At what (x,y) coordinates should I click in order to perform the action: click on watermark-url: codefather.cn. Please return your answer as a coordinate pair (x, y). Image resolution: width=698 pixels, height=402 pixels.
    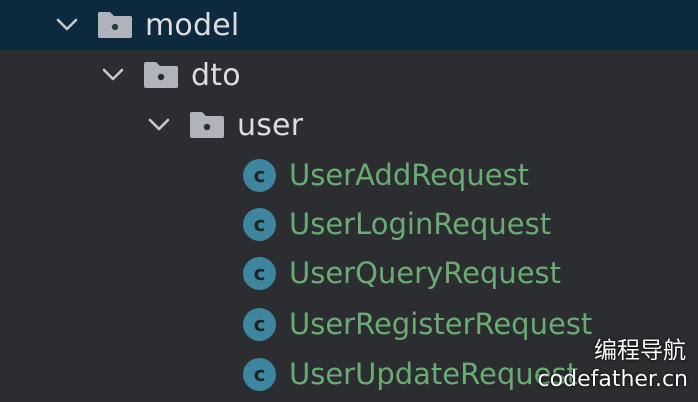
    Looking at the image, I should click on (612, 379).